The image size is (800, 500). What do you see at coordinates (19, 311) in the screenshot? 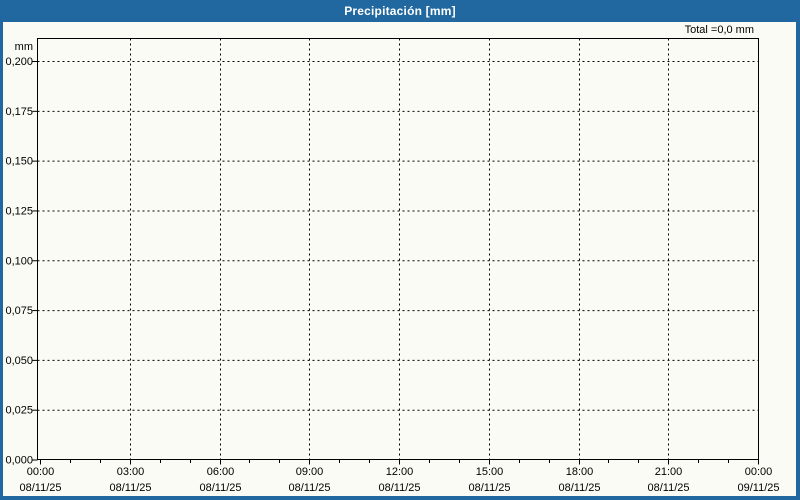
I see `svg-text: 0,075` at bounding box center [19, 311].